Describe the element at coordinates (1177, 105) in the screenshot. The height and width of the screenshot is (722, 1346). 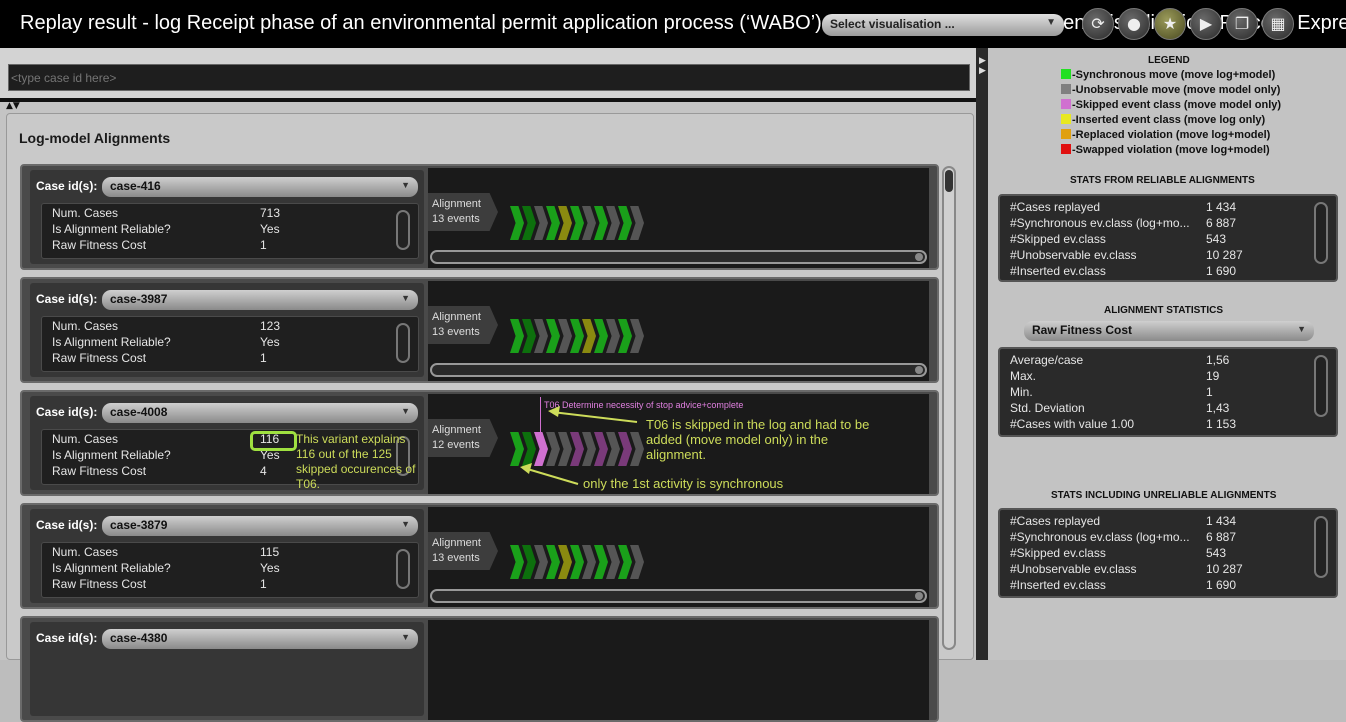
I see `legend-label: -Skipped event class (move model only)` at that location.